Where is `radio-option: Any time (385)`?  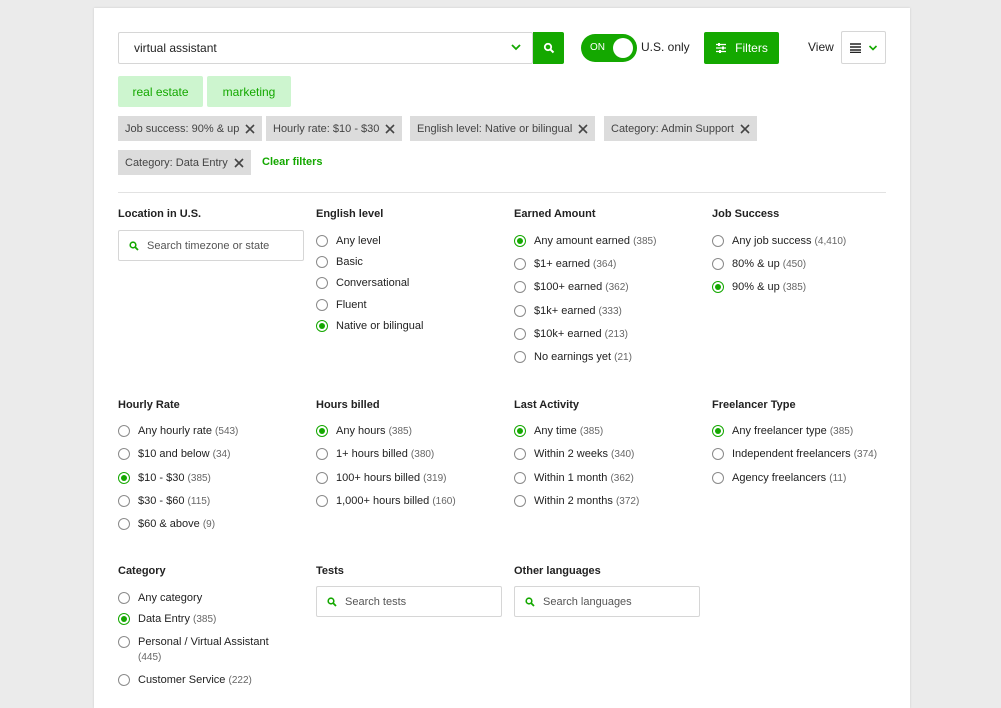
radio-option: Any time (385) is located at coordinates (558, 431).